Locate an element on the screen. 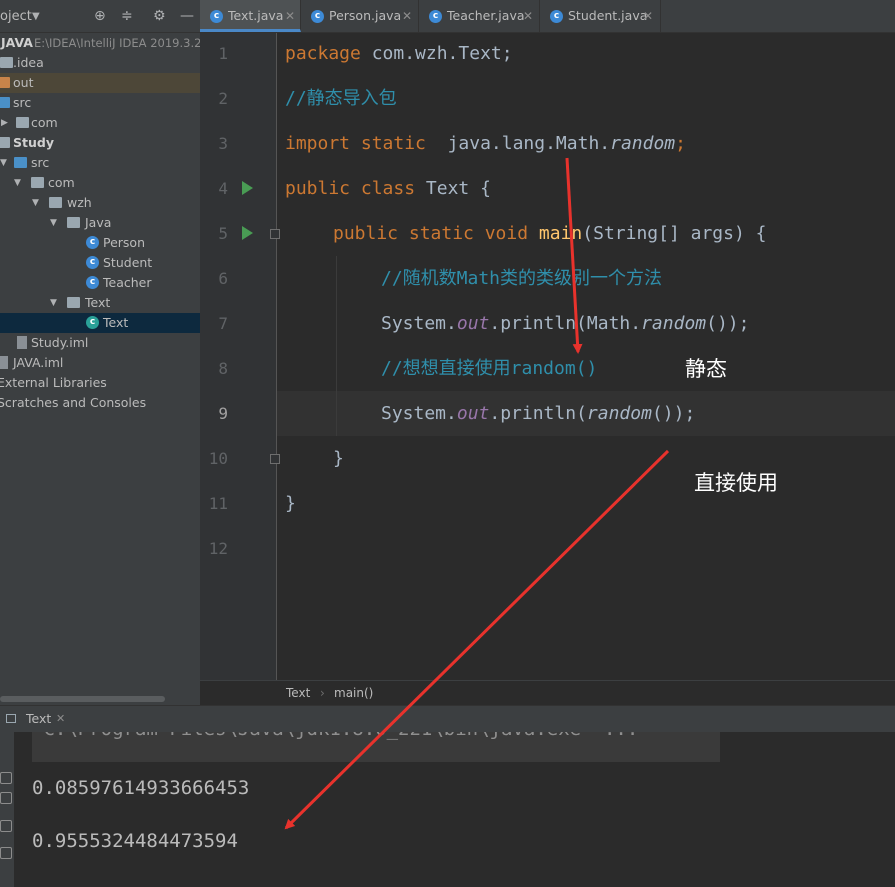 This screenshot has width=895, height=887. annotation-arrow-static is located at coordinates (574, 255).